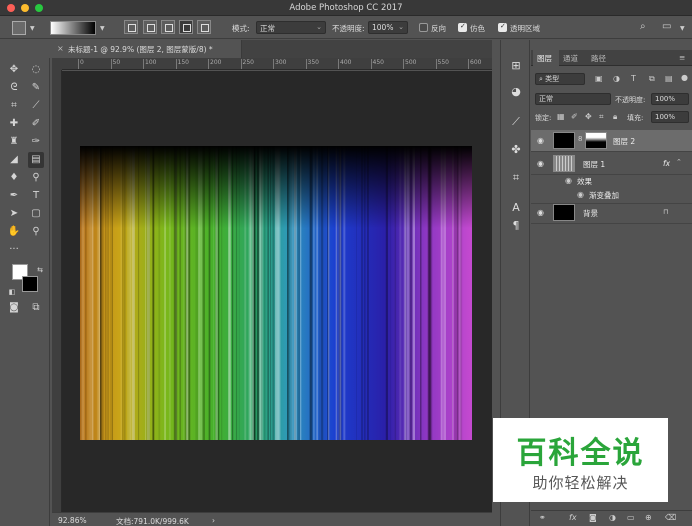 The width and height of the screenshot is (692, 526). Describe the element at coordinates (593, 517) in the screenshot. I see `add-mask-icon: ◙` at that location.